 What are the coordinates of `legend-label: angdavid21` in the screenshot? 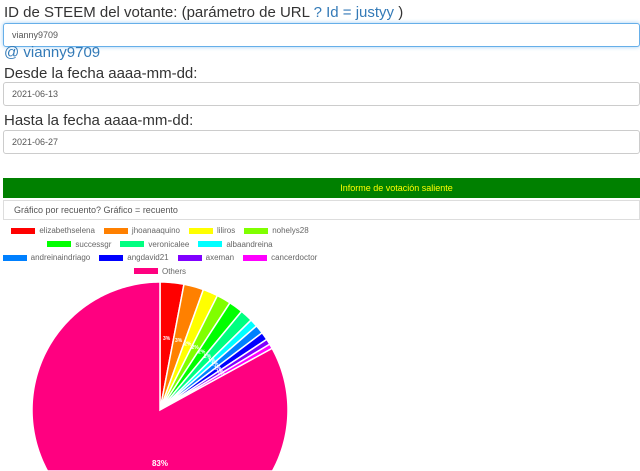 It's located at (148, 258).